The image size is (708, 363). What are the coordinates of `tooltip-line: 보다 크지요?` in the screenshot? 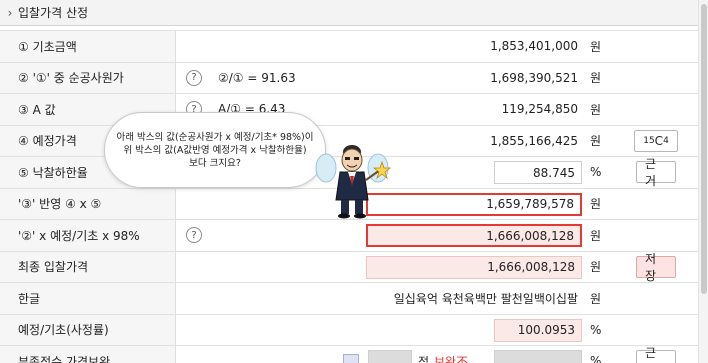 It's located at (215, 163).